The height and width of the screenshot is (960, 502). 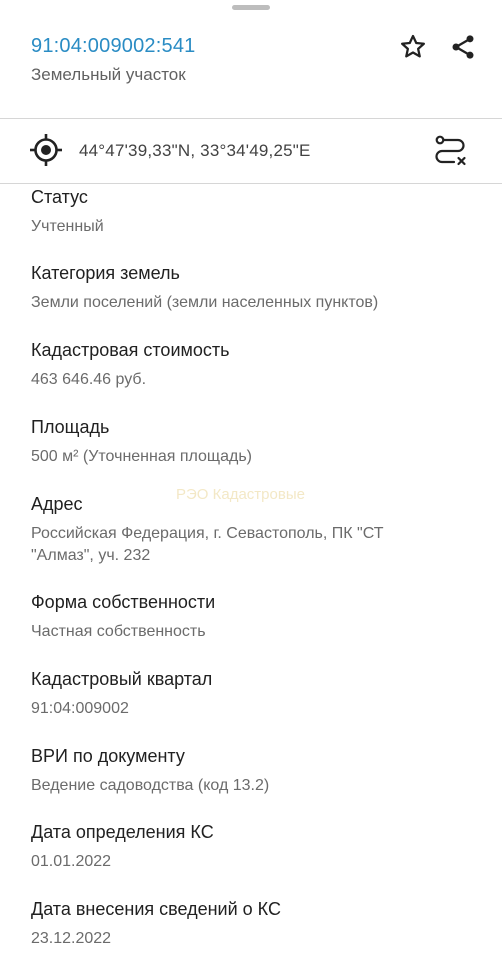 I want to click on favorite-button, so click(x=413, y=47).